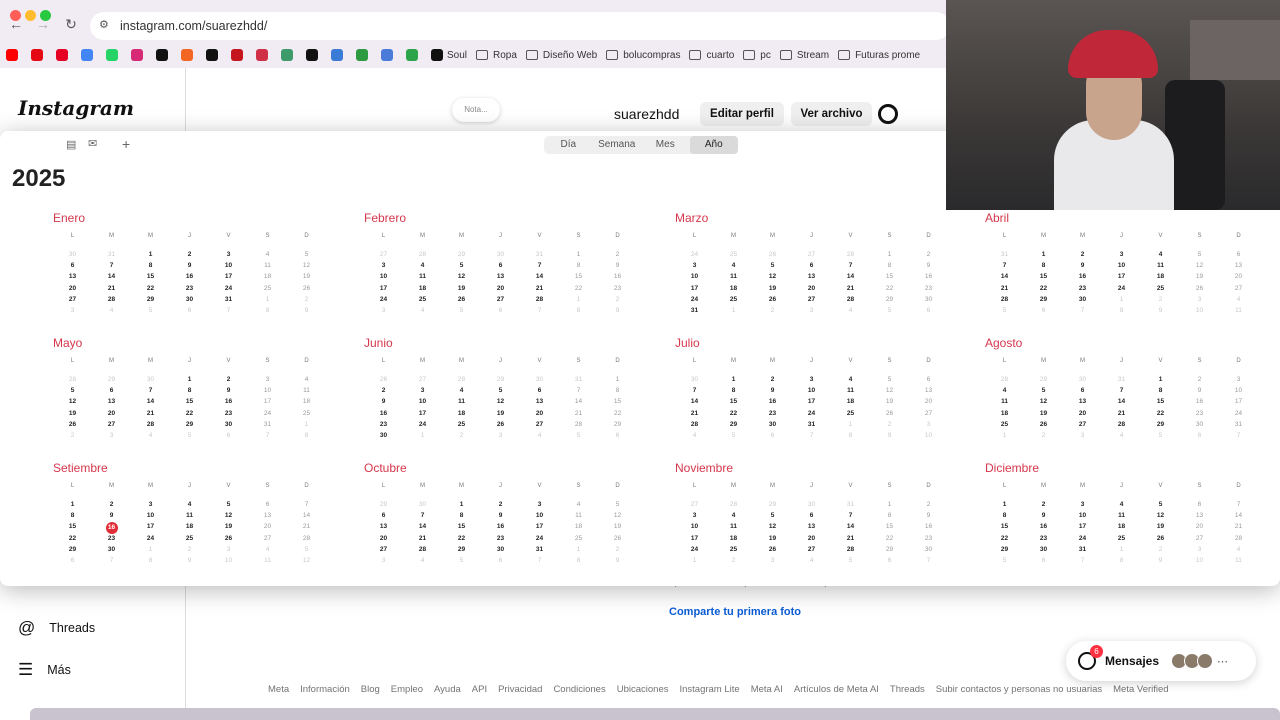 The width and height of the screenshot is (1280, 720). What do you see at coordinates (1115, 222) in the screenshot?
I see `month-name: Abril` at bounding box center [1115, 222].